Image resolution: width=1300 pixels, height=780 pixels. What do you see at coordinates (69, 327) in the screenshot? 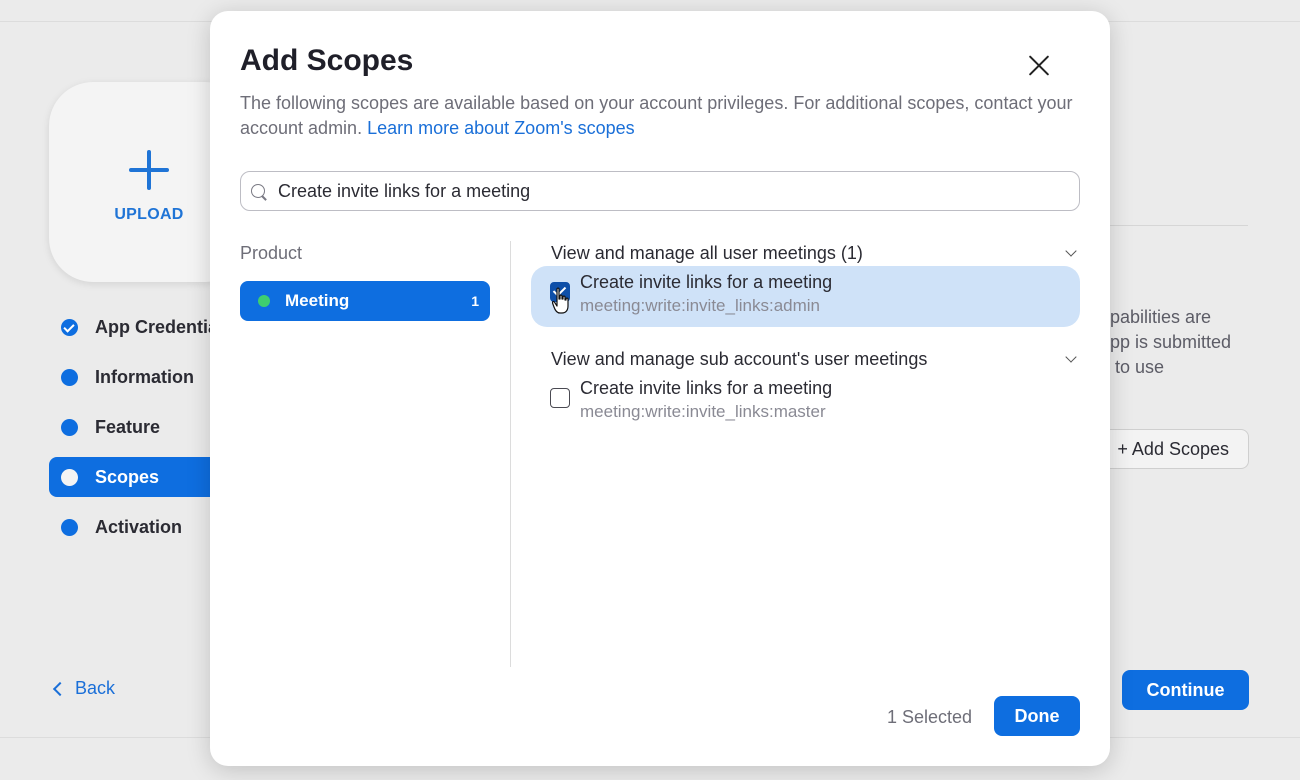
I see `check-circle-icon` at bounding box center [69, 327].